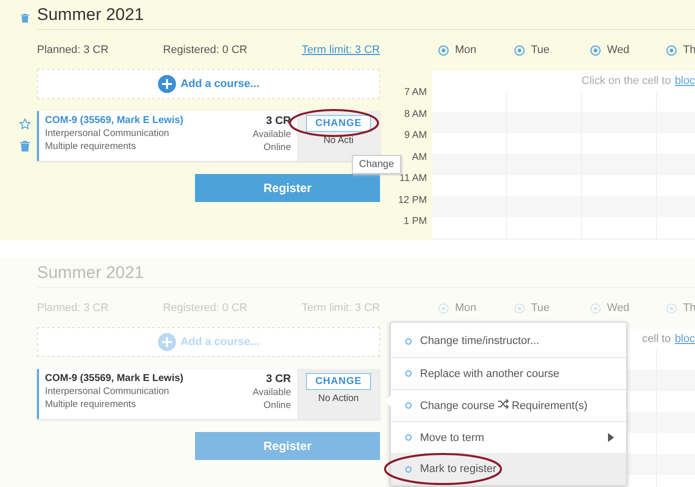 Image resolution: width=695 pixels, height=487 pixels. What do you see at coordinates (503, 404) in the screenshot?
I see `shuffle-icon` at bounding box center [503, 404].